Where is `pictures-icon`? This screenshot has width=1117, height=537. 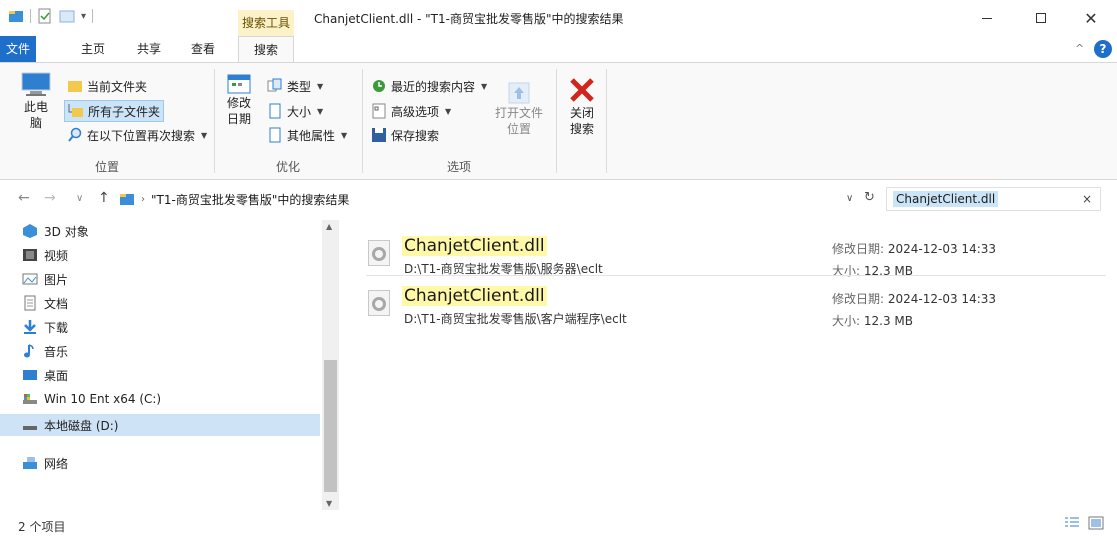 pictures-icon is located at coordinates (30, 279).